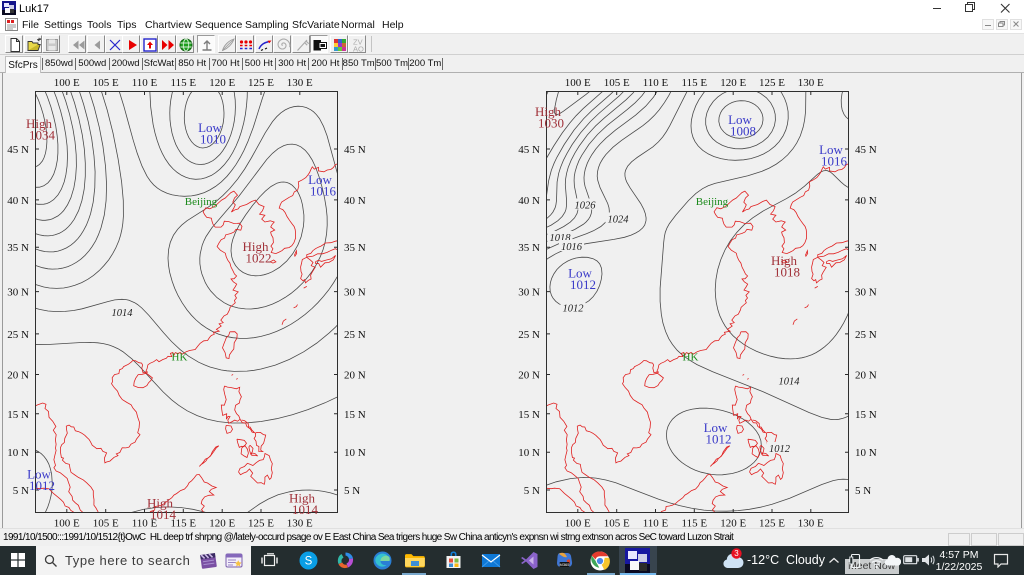 The height and width of the screenshot is (575, 1024). What do you see at coordinates (787, 272) in the screenshot?
I see `svg-text: 1018` at bounding box center [787, 272].